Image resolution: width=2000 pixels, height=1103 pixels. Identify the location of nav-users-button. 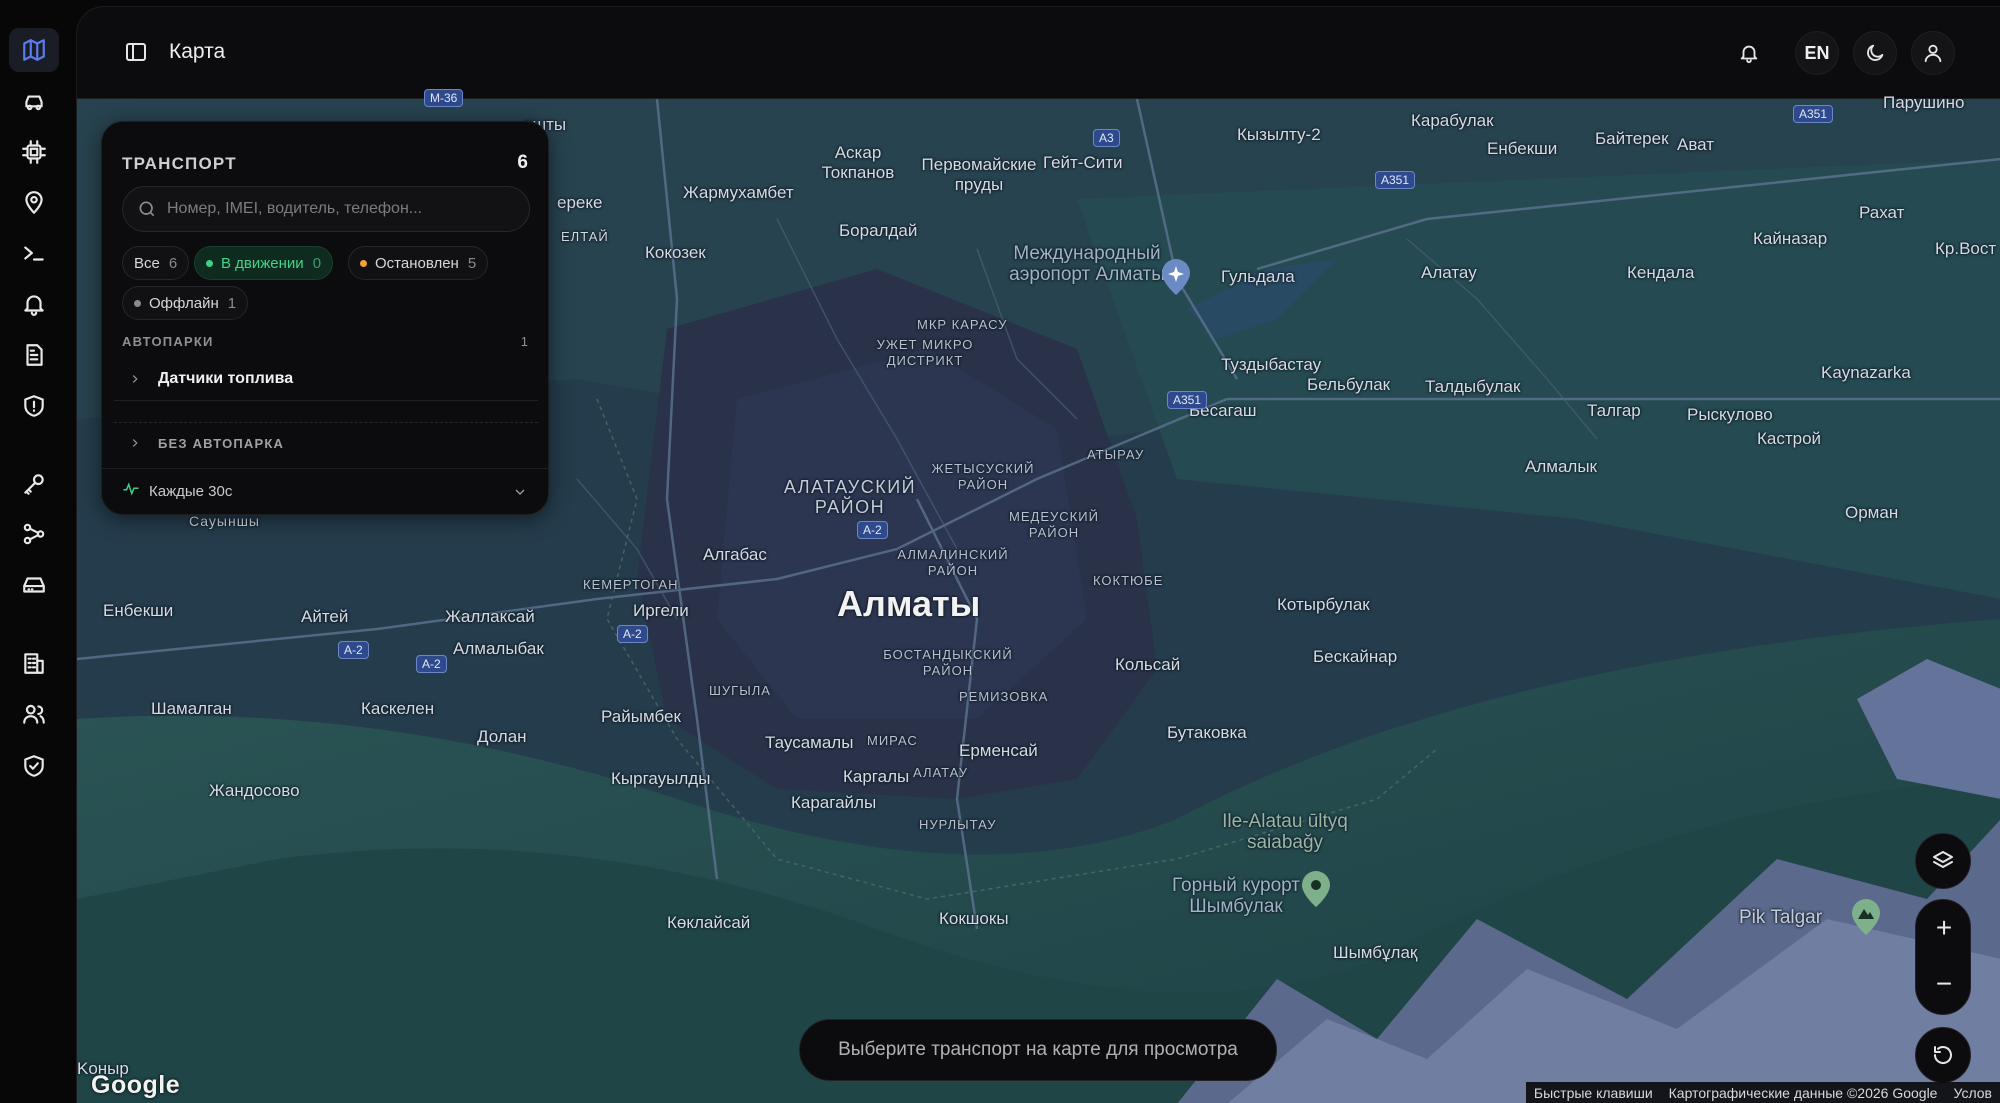
(34, 714).